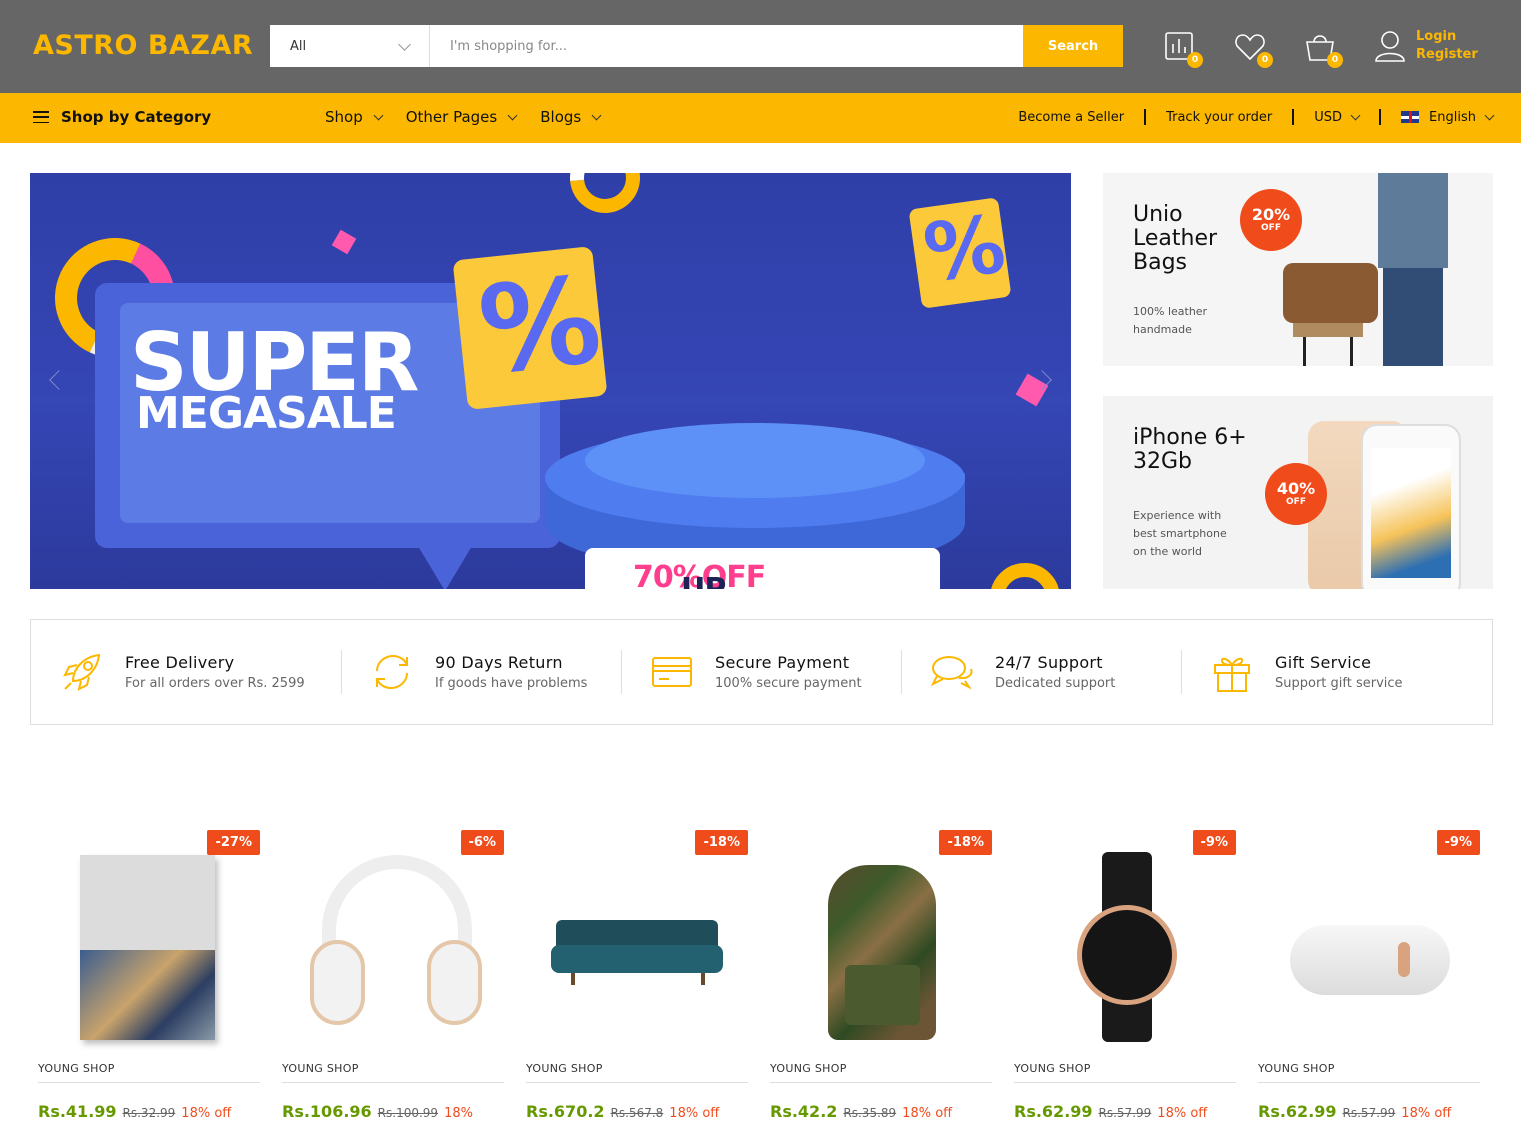  I want to click on feature-return: 90 Days Return If goods have problems, so click(481, 672).